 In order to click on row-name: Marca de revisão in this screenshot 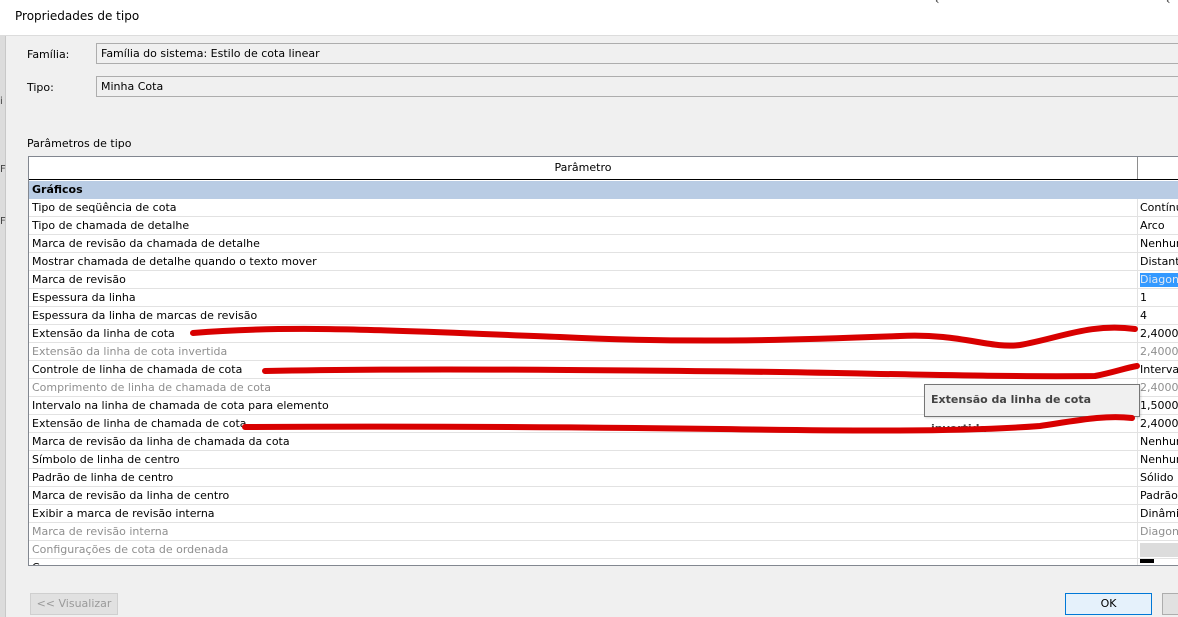, I will do `click(79, 279)`.